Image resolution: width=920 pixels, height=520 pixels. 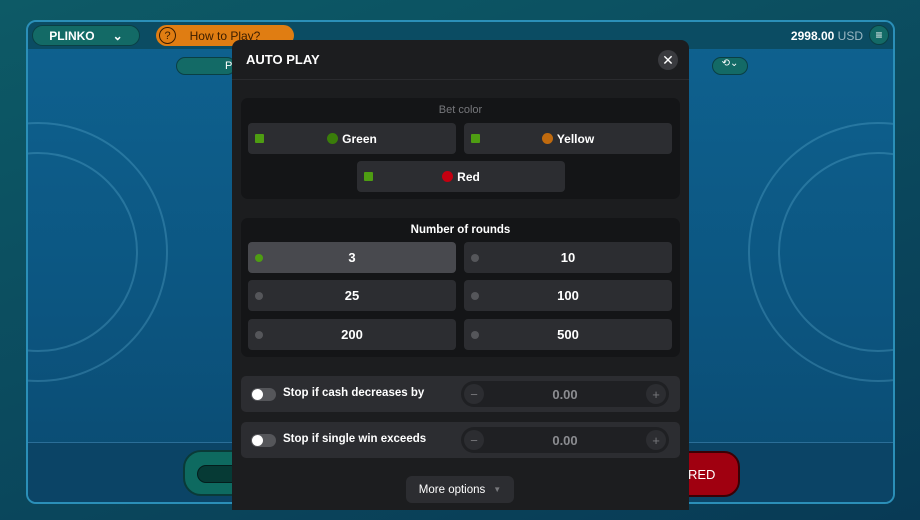 I want to click on rounds-option-10: 10, so click(x=568, y=257).